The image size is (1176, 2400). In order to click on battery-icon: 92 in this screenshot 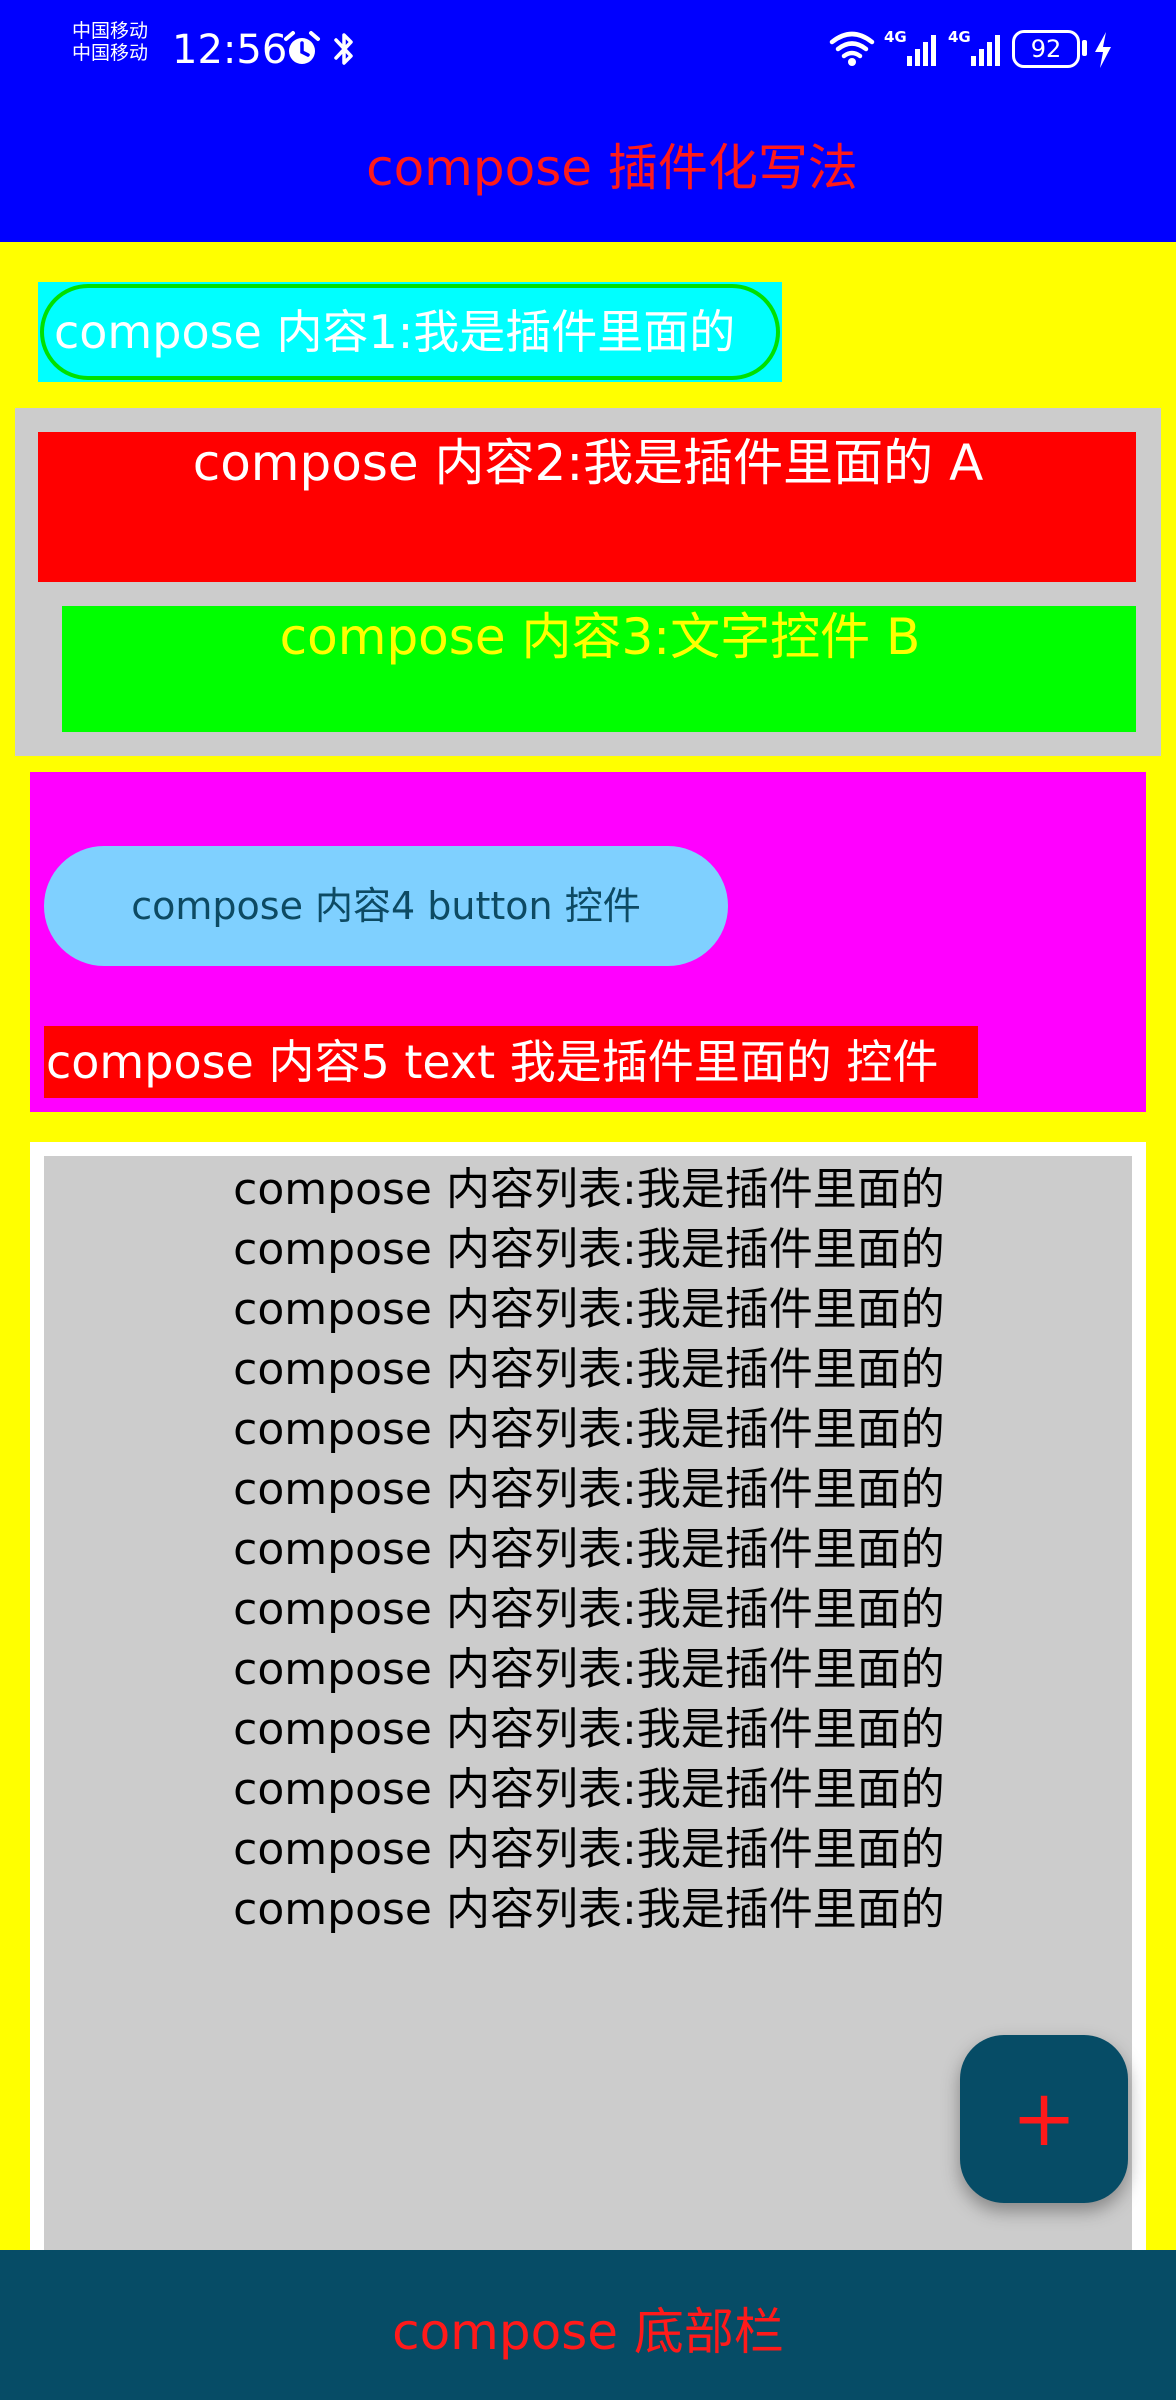, I will do `click(1046, 49)`.